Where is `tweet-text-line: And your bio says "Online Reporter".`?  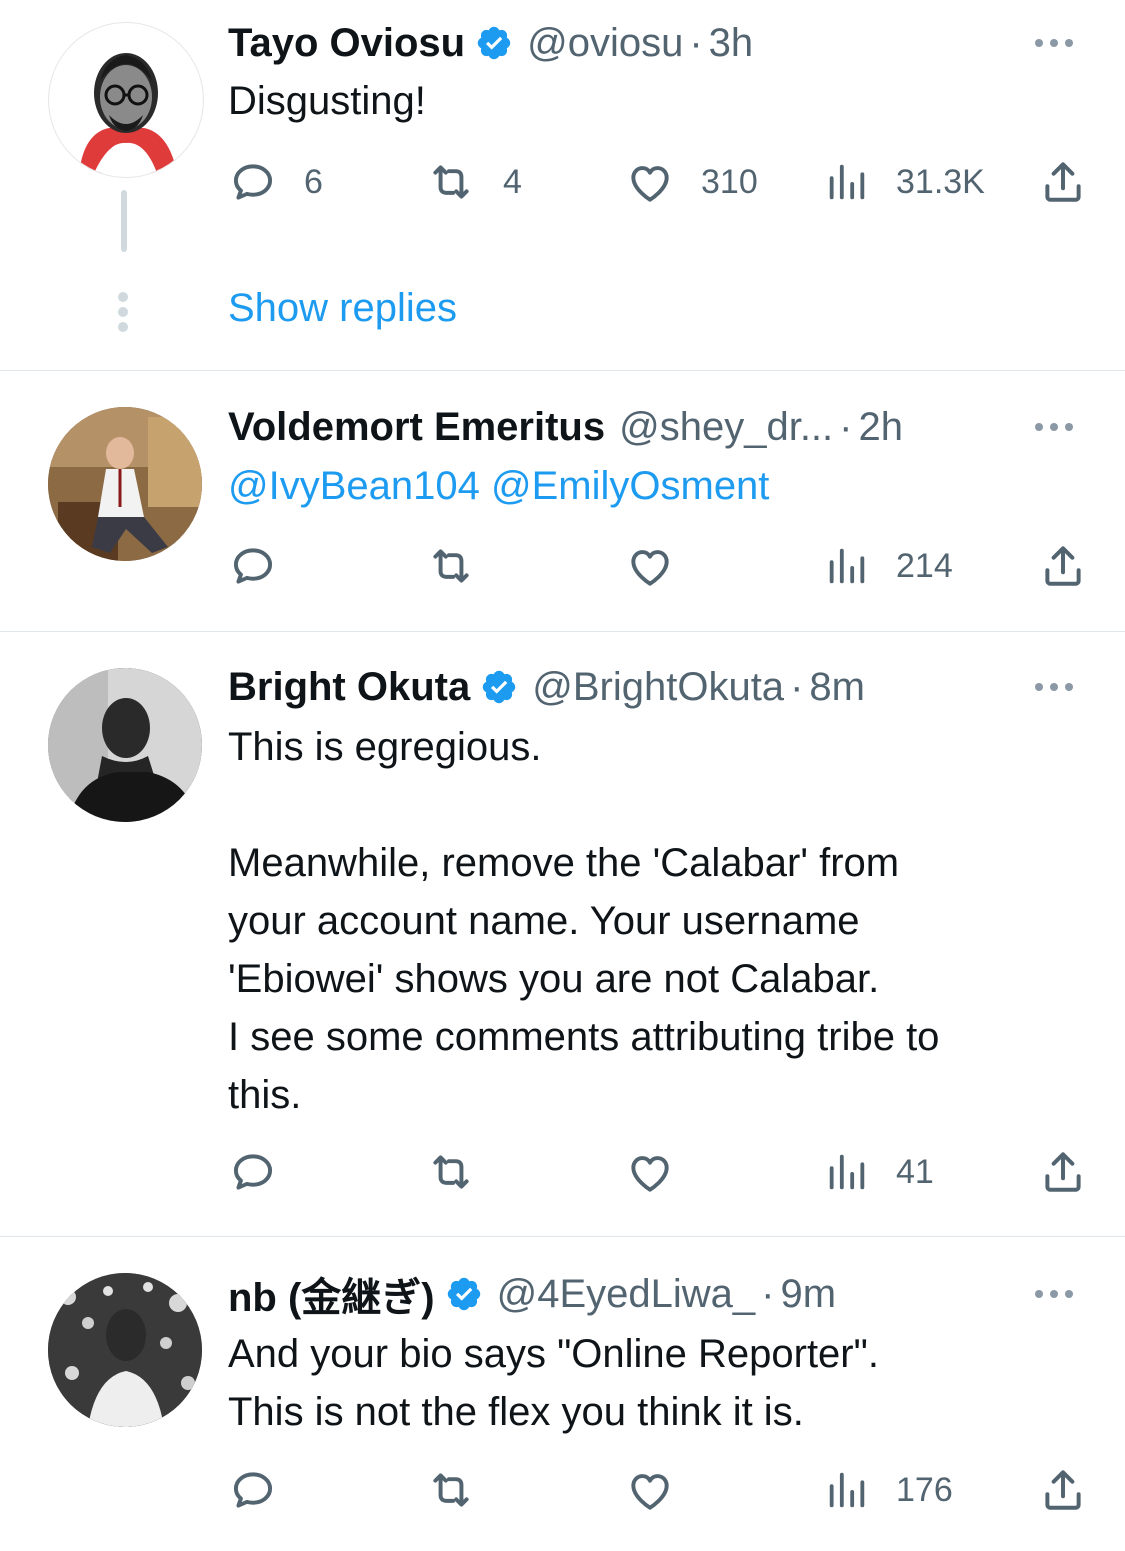 tweet-text-line: And your bio says "Online Reporter". is located at coordinates (553, 1354).